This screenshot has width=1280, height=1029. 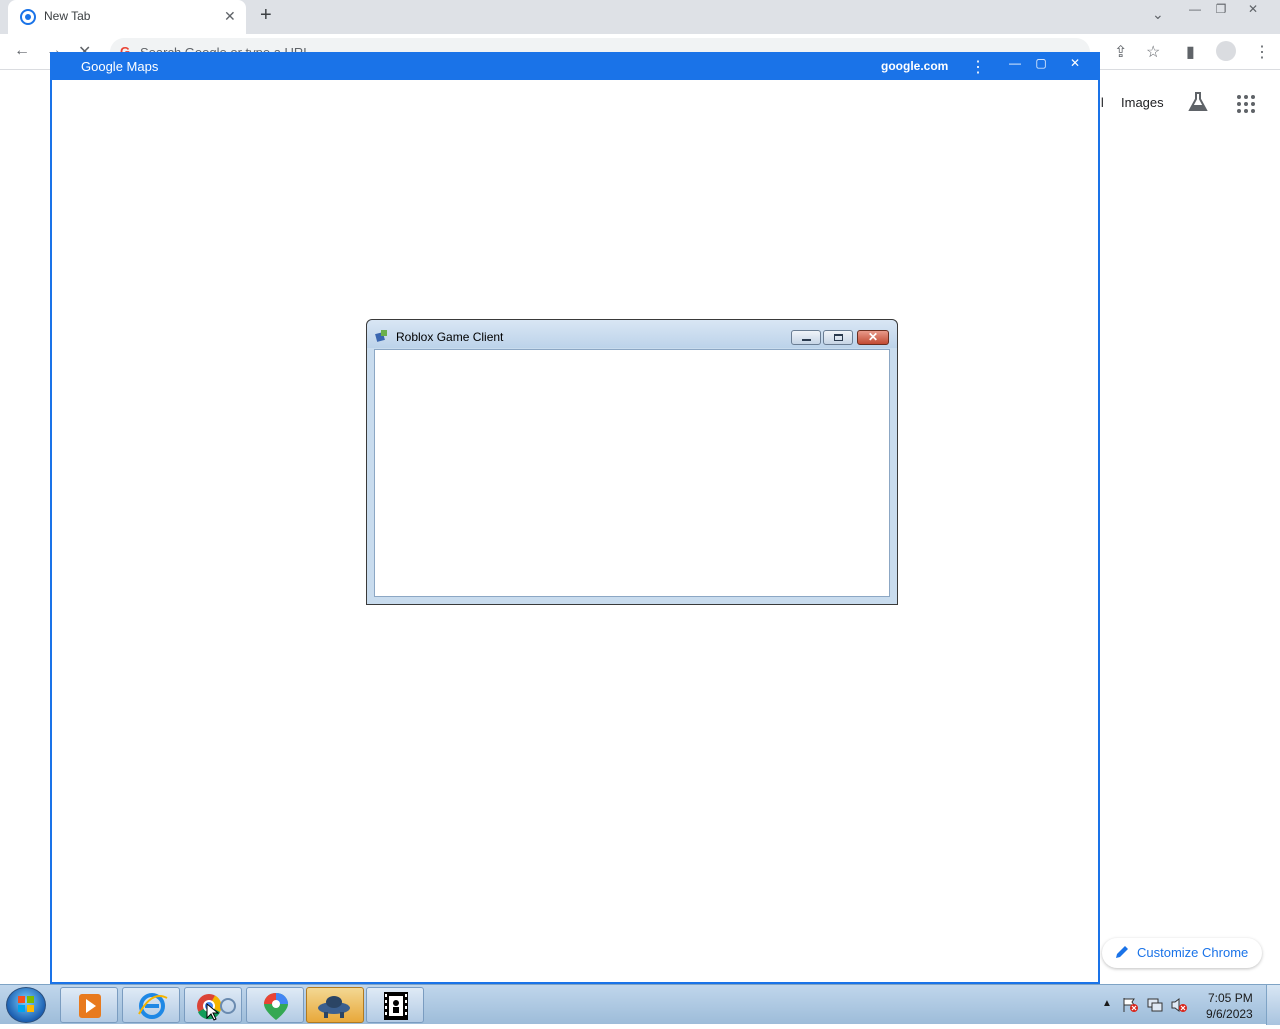 I want to click on maximize-icon, so click(x=838, y=337).